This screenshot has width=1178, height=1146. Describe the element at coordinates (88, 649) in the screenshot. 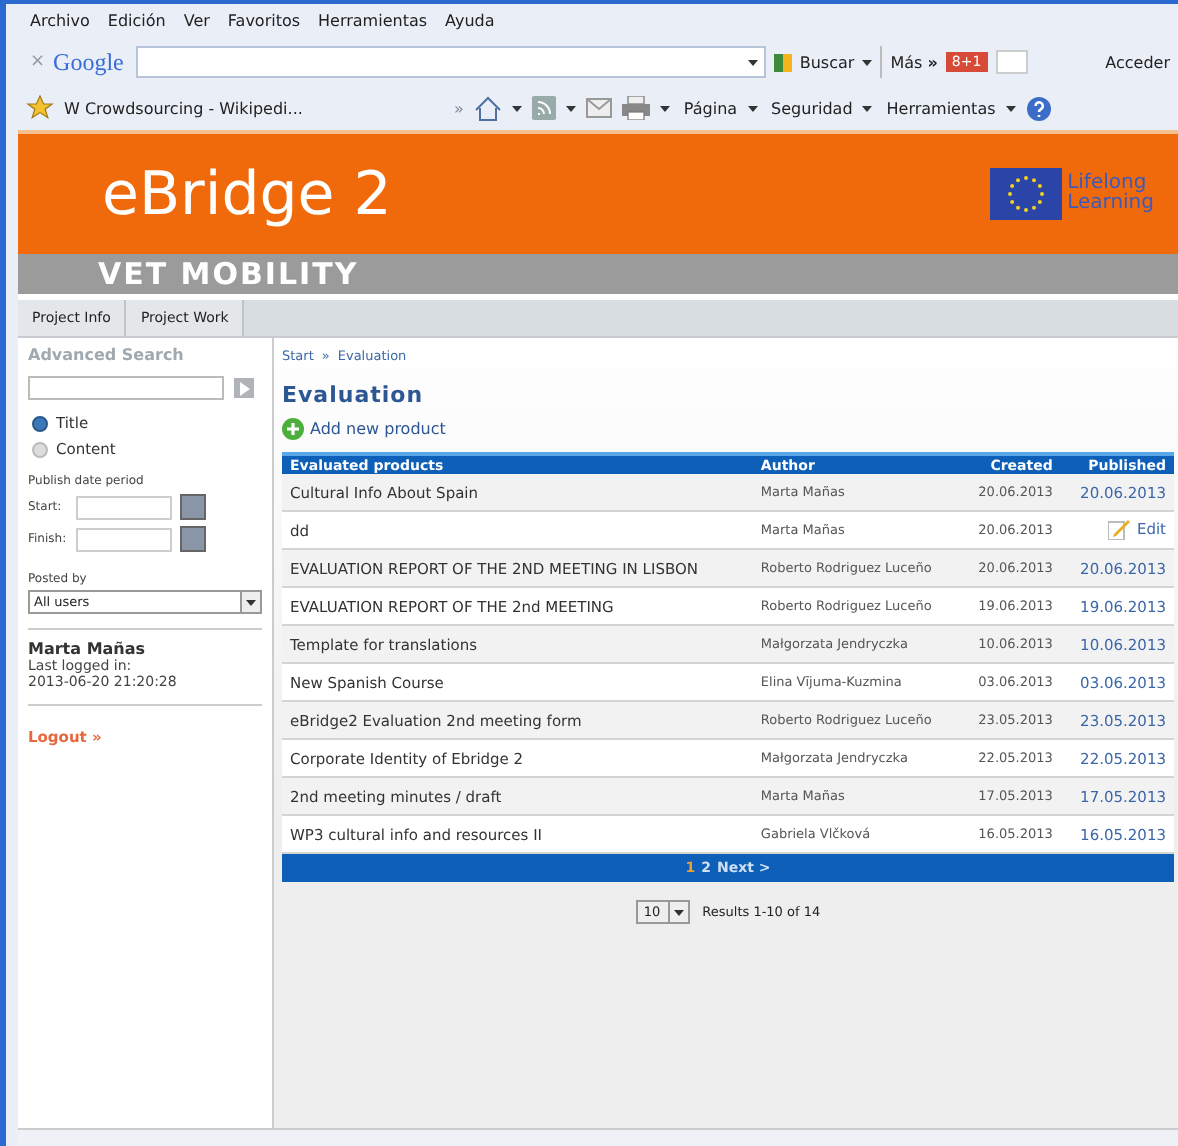

I see `user-name: Marta Mañas` at that location.